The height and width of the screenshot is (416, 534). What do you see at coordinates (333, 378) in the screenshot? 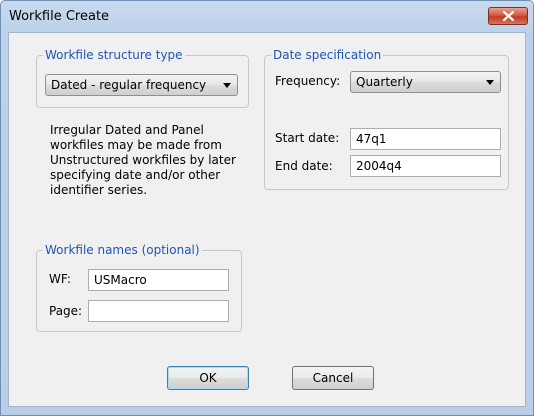
I see `cancel-button: Cancel` at bounding box center [333, 378].